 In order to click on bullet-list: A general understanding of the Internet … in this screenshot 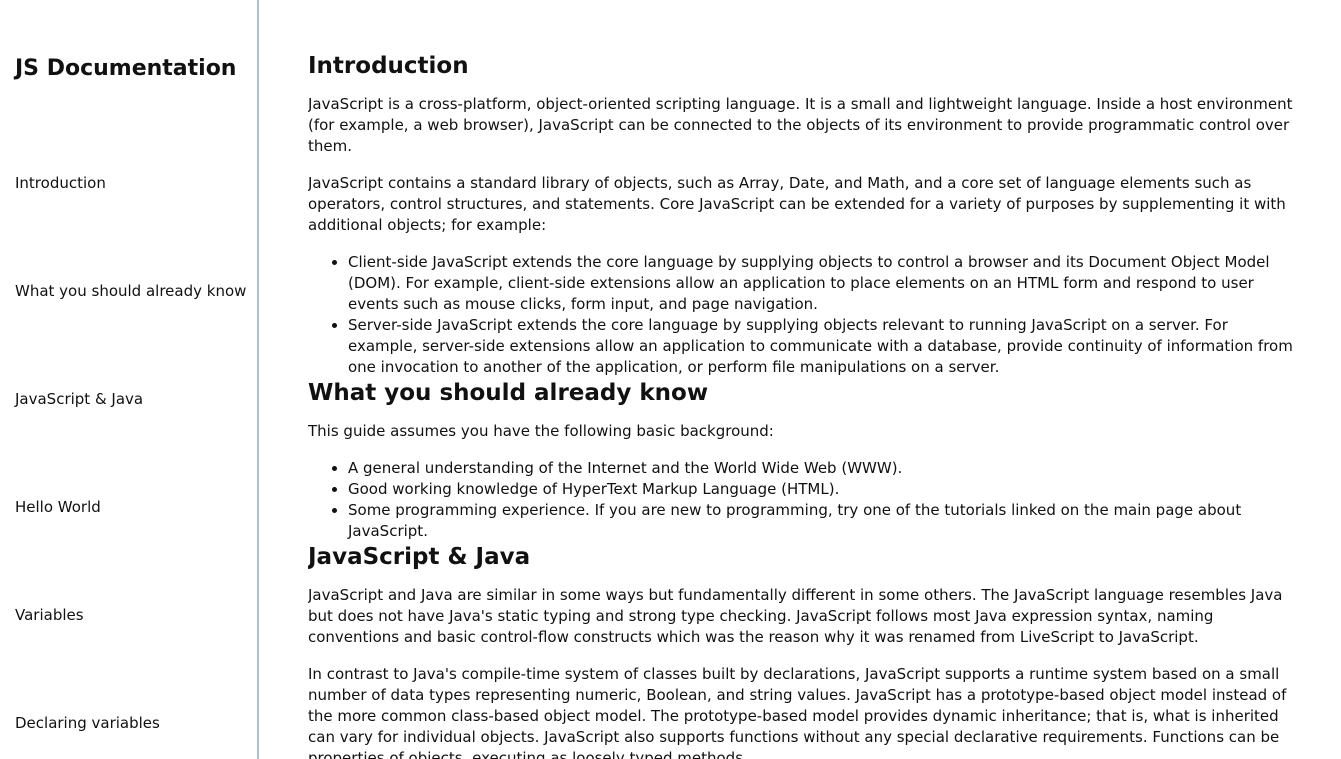, I will do `click(800, 500)`.